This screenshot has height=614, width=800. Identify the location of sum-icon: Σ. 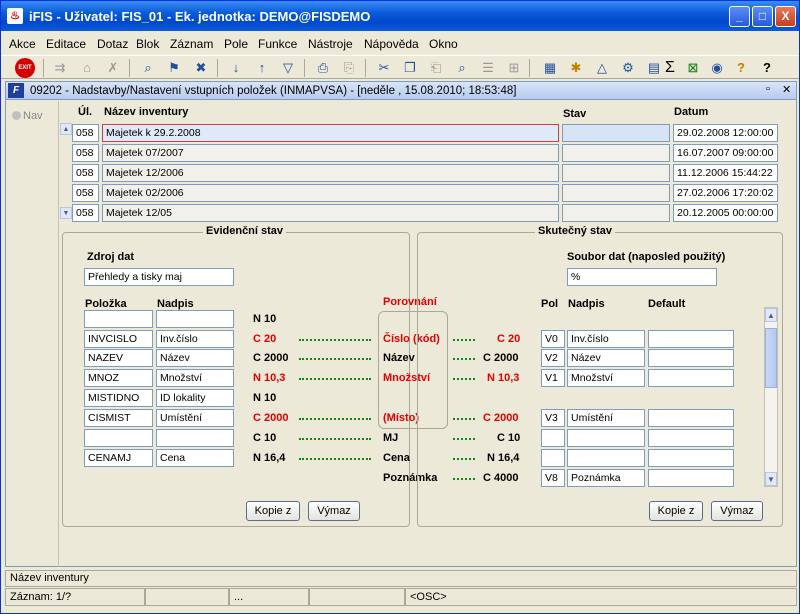
(670, 68).